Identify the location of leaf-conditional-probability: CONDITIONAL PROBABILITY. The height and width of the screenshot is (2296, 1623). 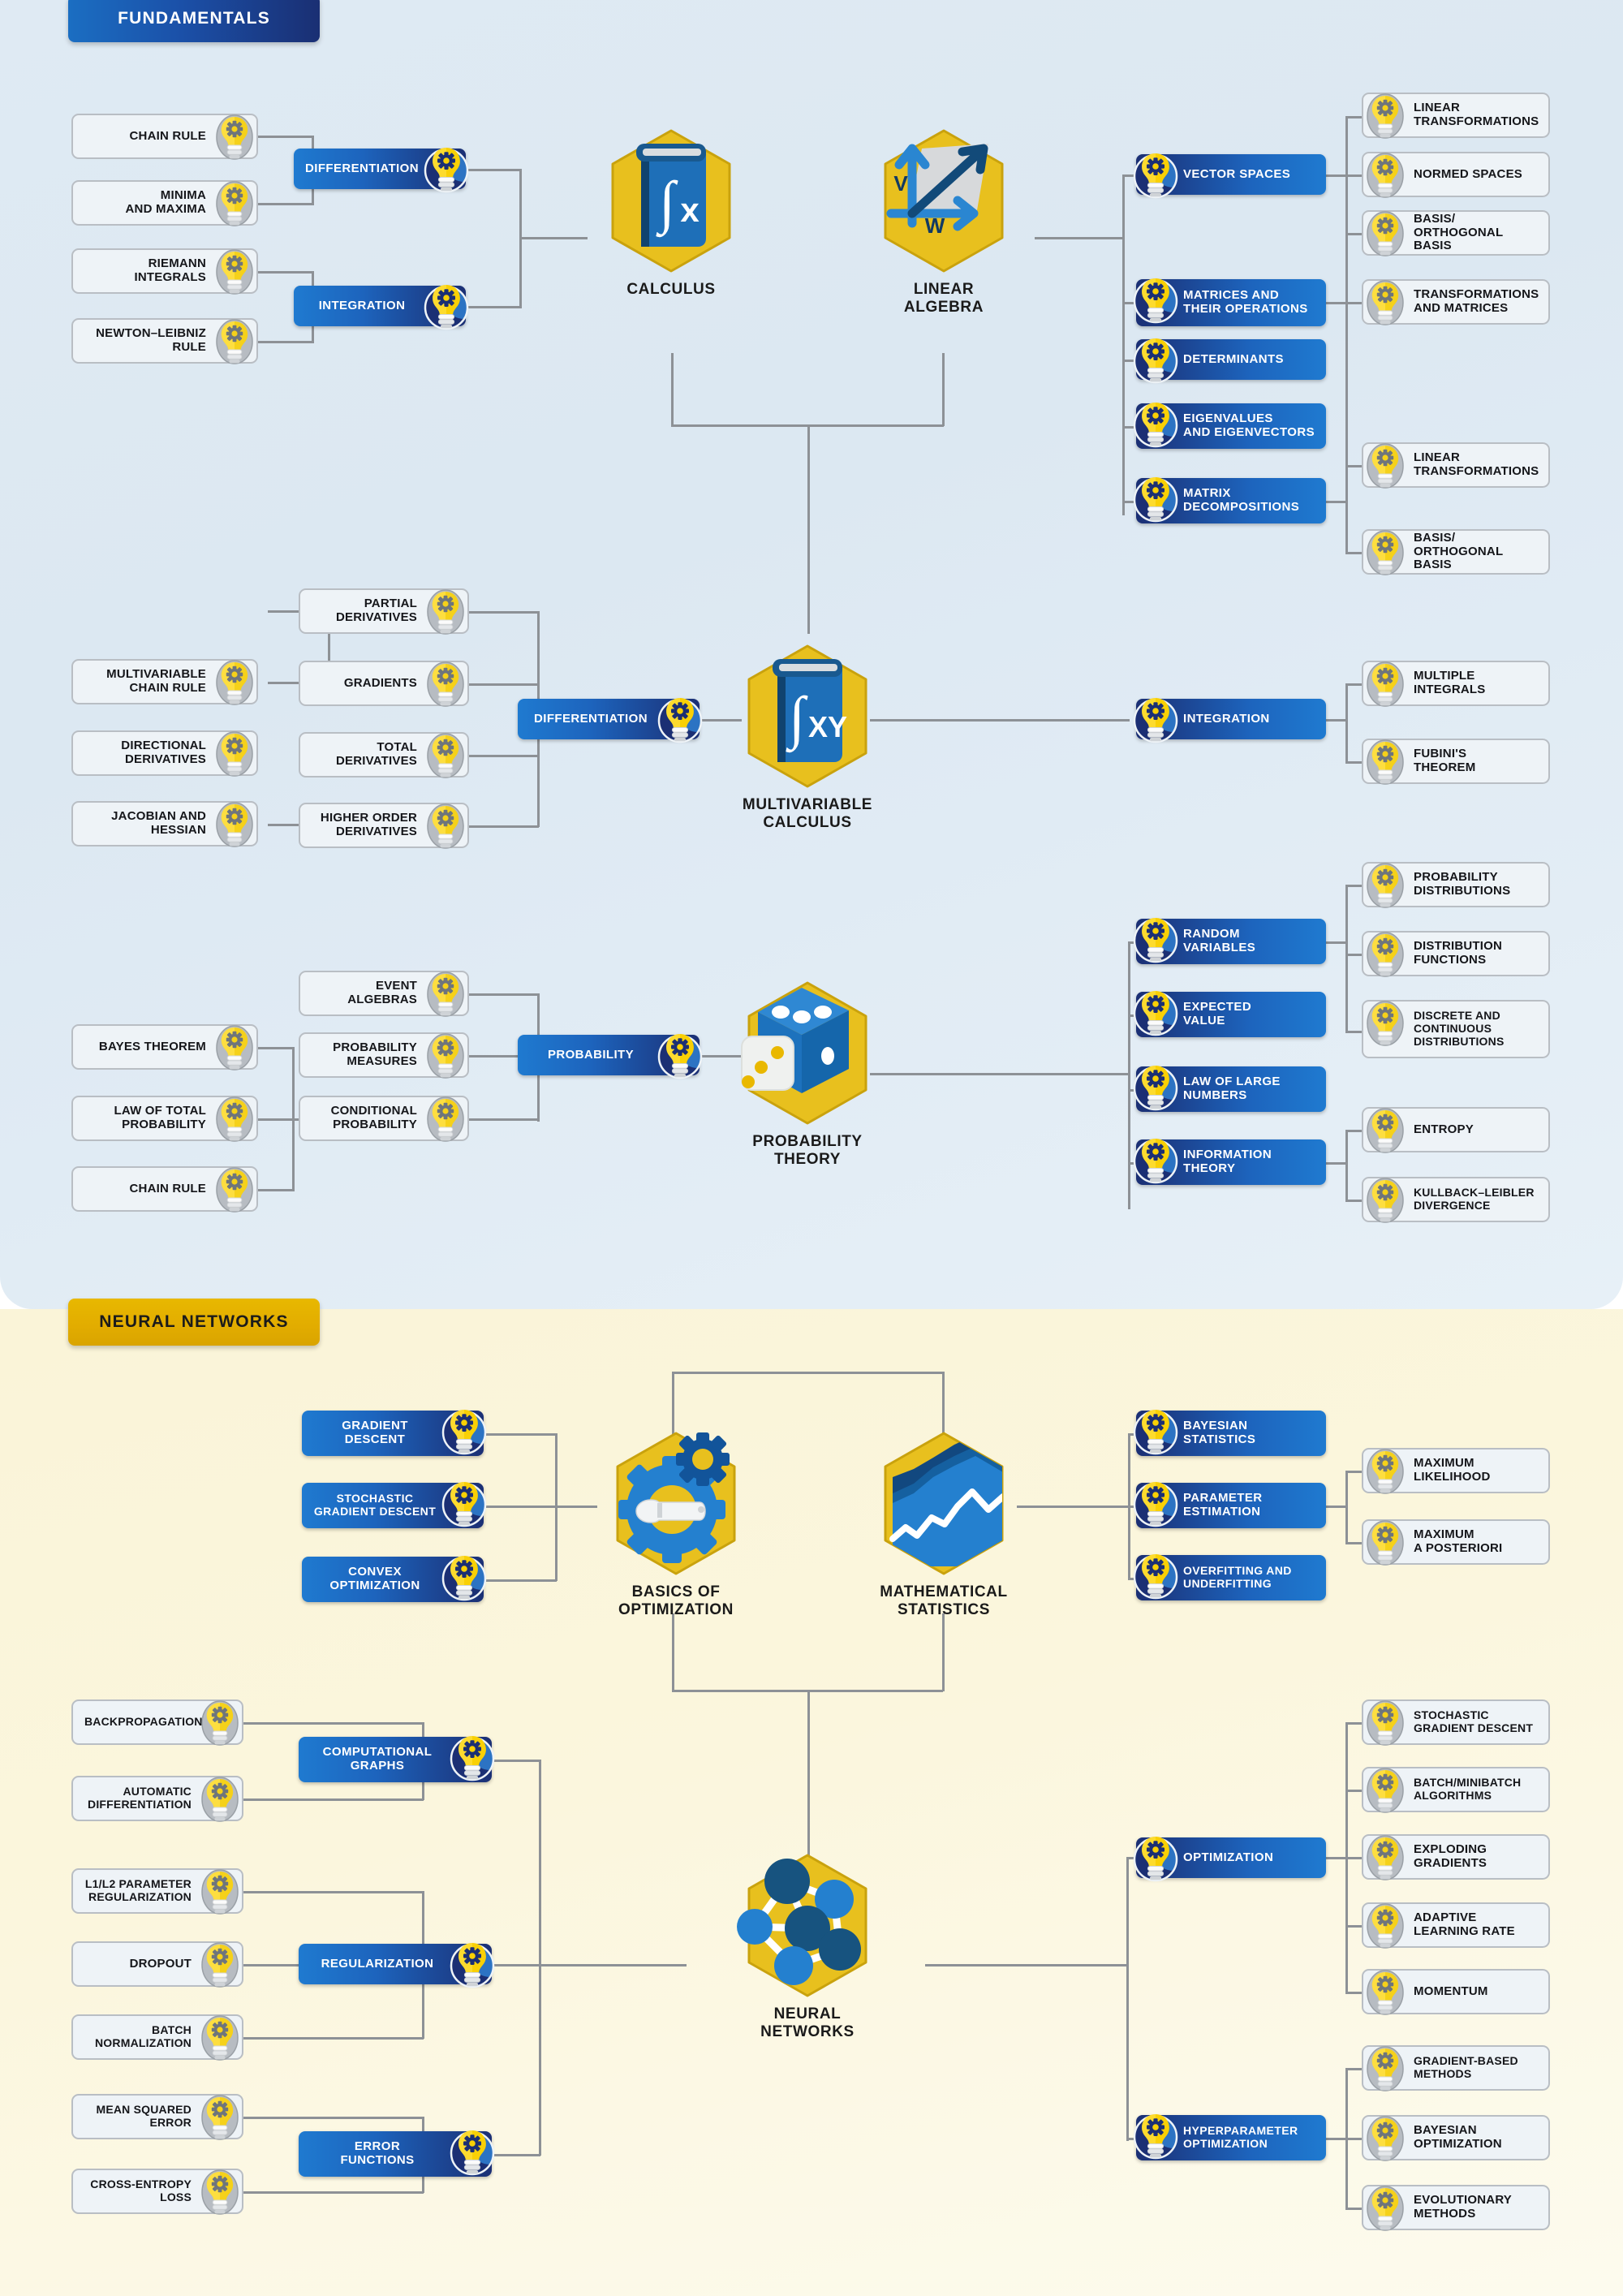
(384, 1119).